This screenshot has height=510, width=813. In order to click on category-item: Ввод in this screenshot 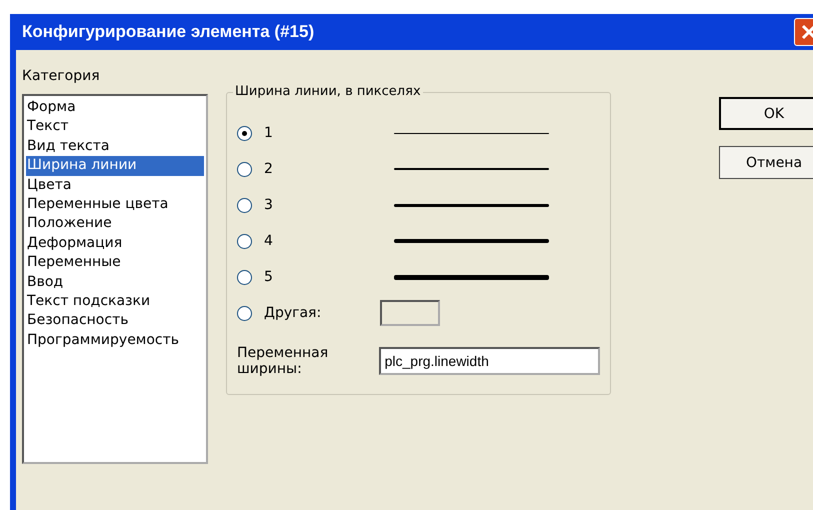, I will do `click(115, 282)`.